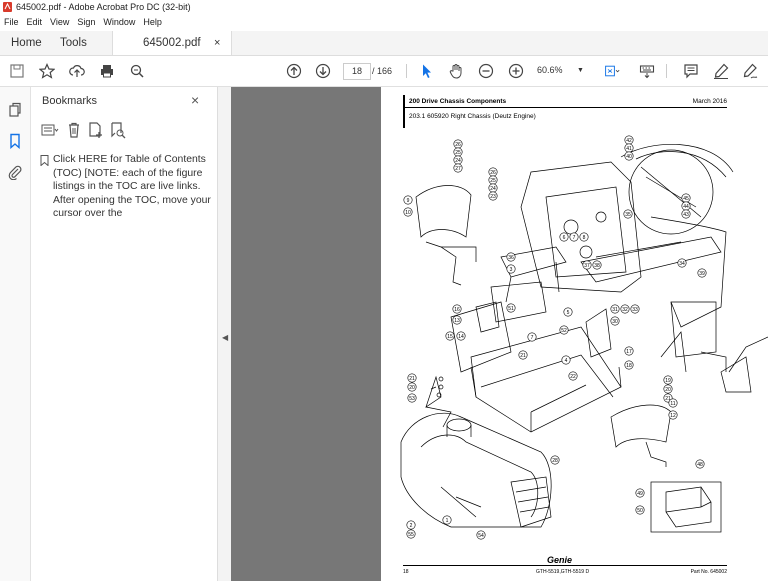 This screenshot has width=768, height=581. Describe the element at coordinates (493, 180) in the screenshot. I see `callout-25: 25` at that location.